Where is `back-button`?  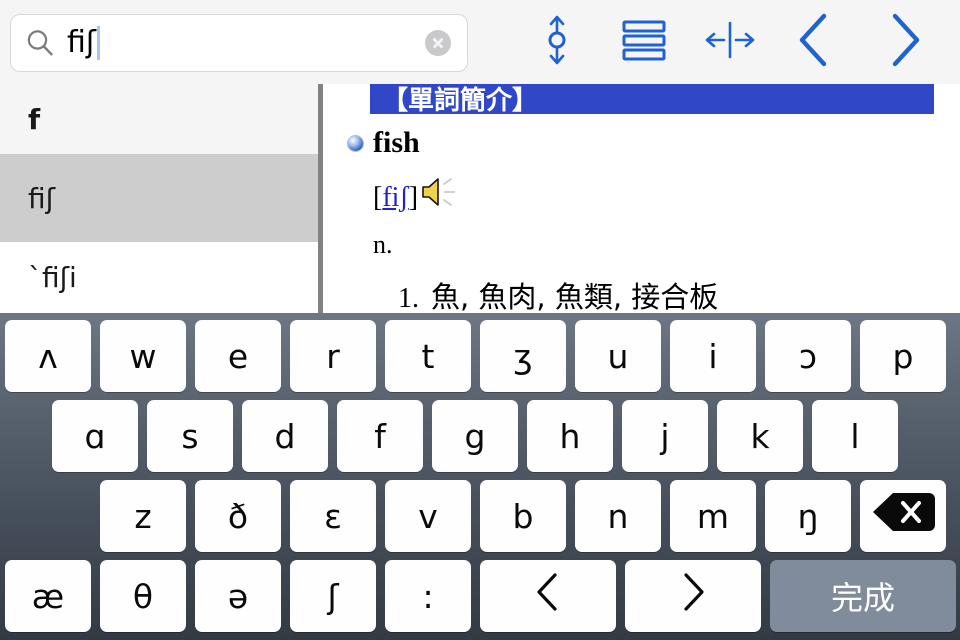
back-button is located at coordinates (816, 42).